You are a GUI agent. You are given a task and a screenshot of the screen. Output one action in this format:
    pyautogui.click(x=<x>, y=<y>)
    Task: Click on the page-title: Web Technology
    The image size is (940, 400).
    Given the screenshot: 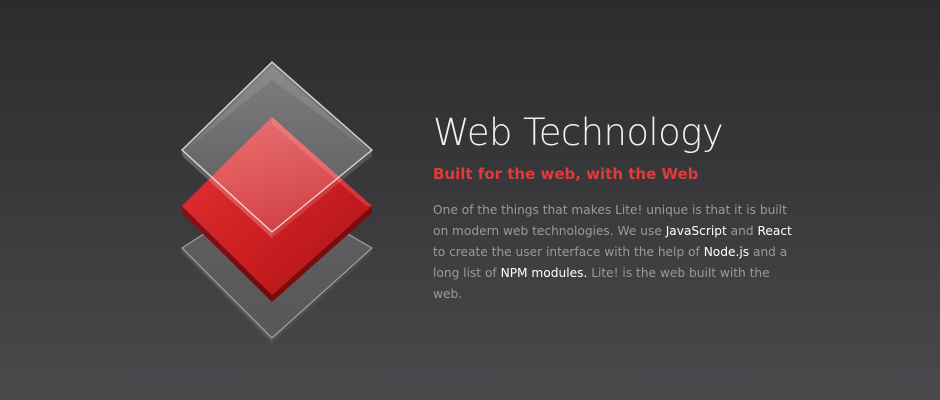 What is the action you would take?
    pyautogui.click(x=578, y=132)
    